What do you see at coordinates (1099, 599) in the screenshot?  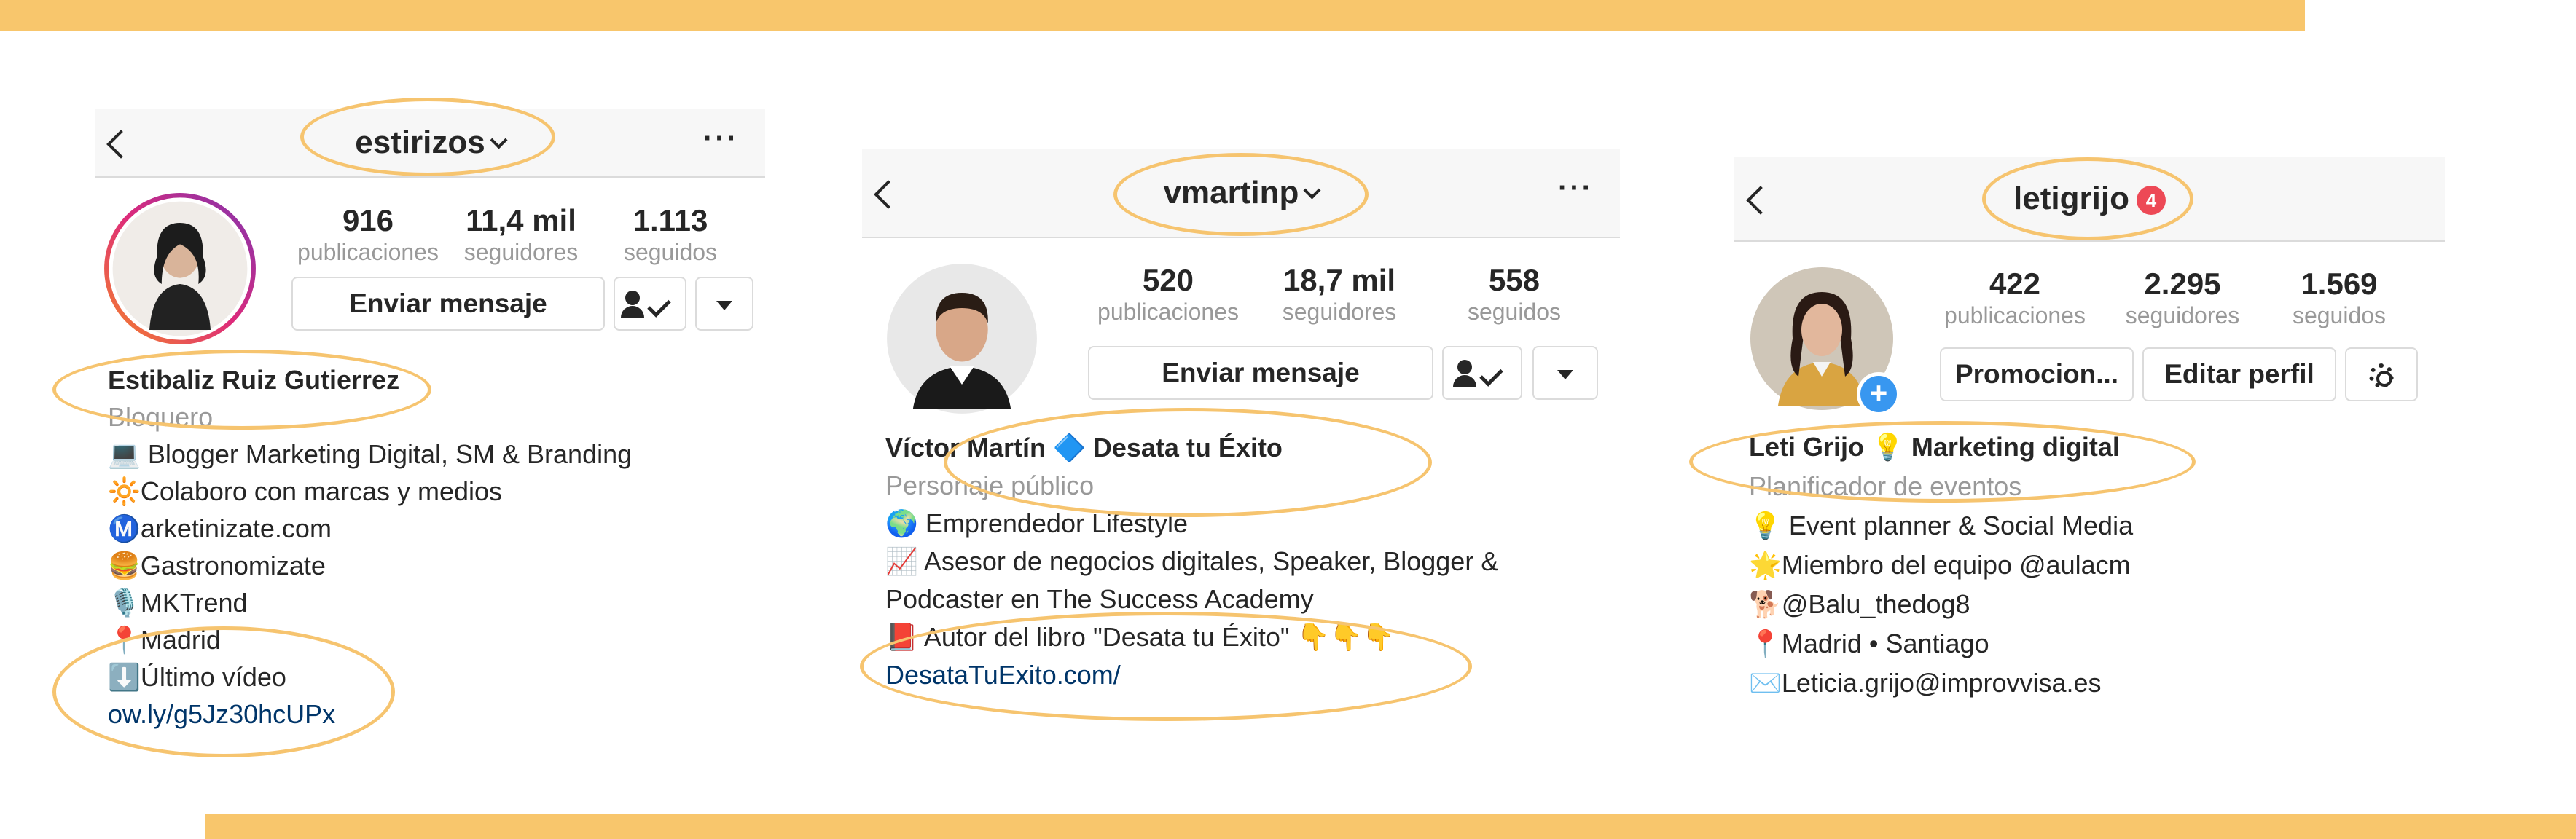 I see `bio-line: Podcaster en The Success Academy` at bounding box center [1099, 599].